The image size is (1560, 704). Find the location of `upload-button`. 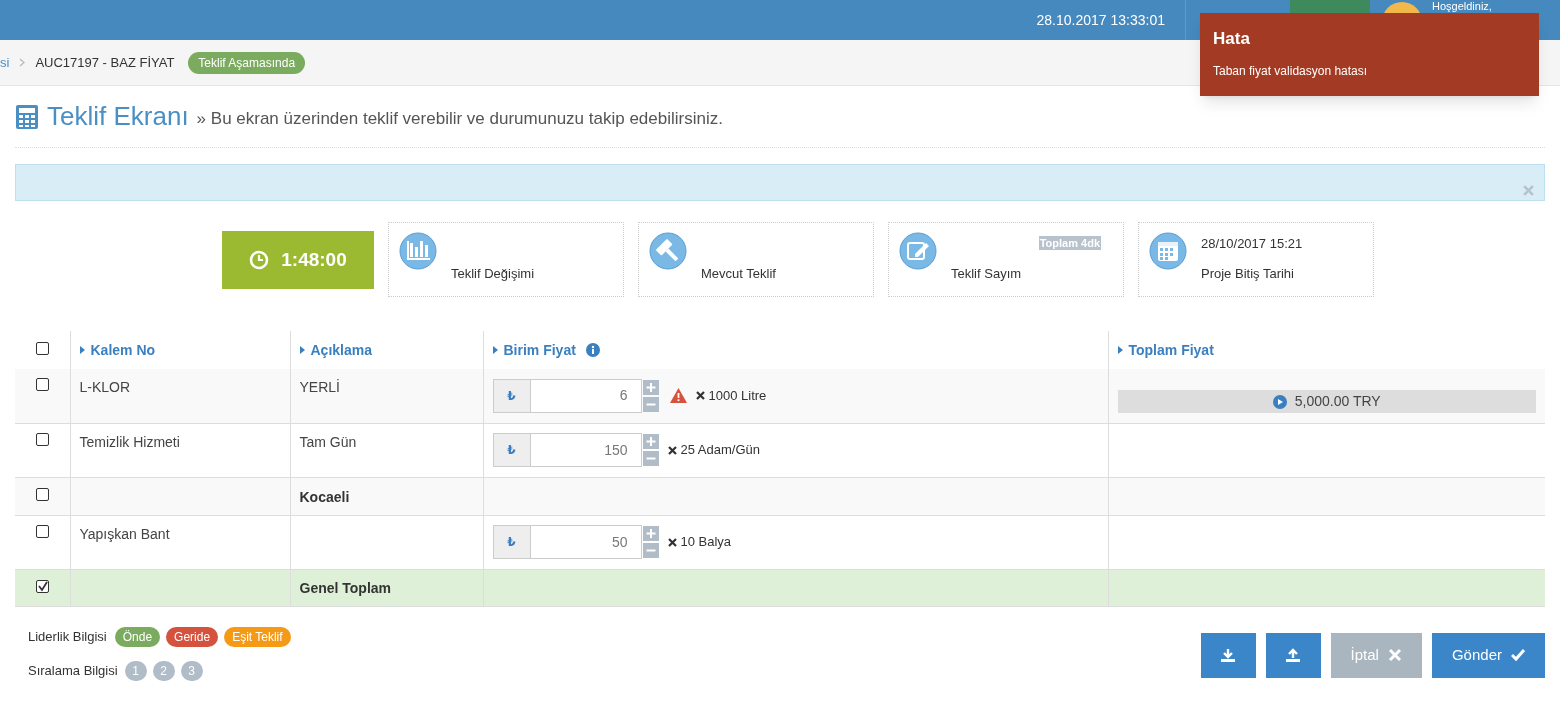

upload-button is located at coordinates (1293, 655).